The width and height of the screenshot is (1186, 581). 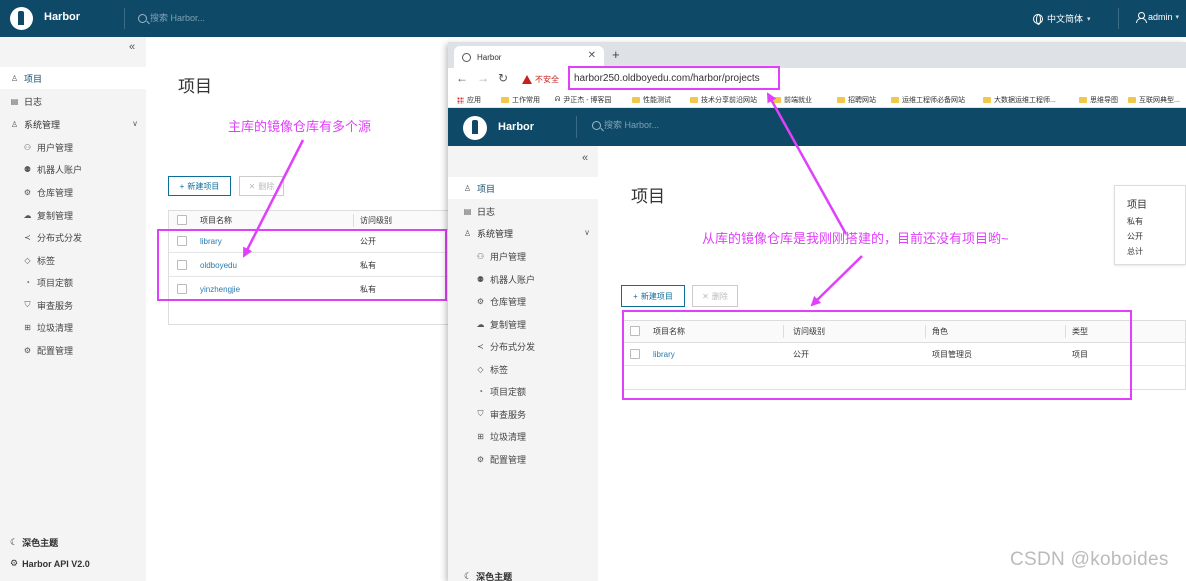 I want to click on watermark: CSDN @koboides, so click(x=1089, y=559).